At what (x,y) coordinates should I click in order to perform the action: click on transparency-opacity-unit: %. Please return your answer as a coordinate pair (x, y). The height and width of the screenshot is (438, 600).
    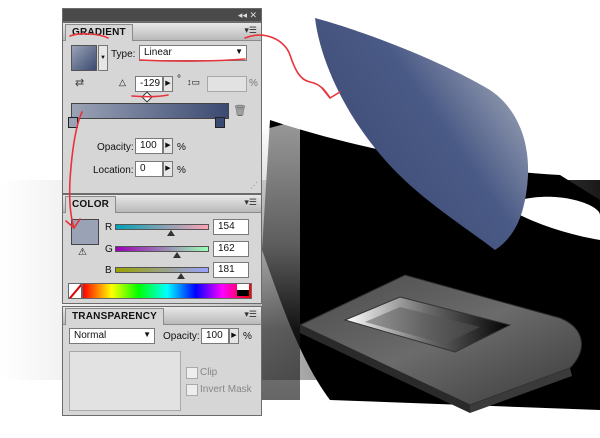
    Looking at the image, I should click on (247, 336).